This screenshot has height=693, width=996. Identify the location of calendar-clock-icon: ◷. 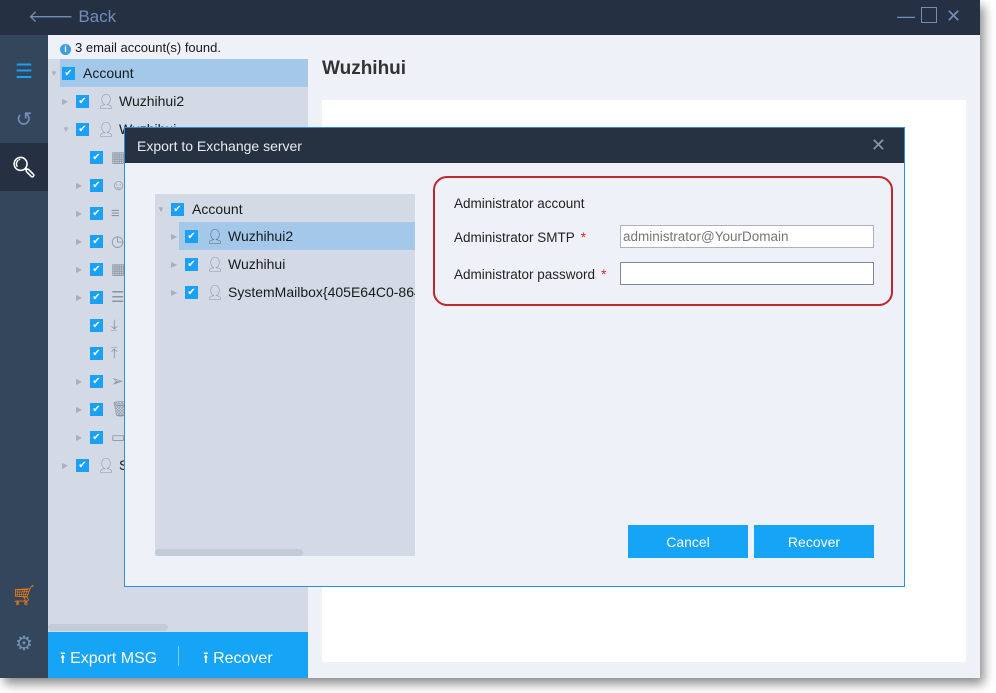
(118, 241).